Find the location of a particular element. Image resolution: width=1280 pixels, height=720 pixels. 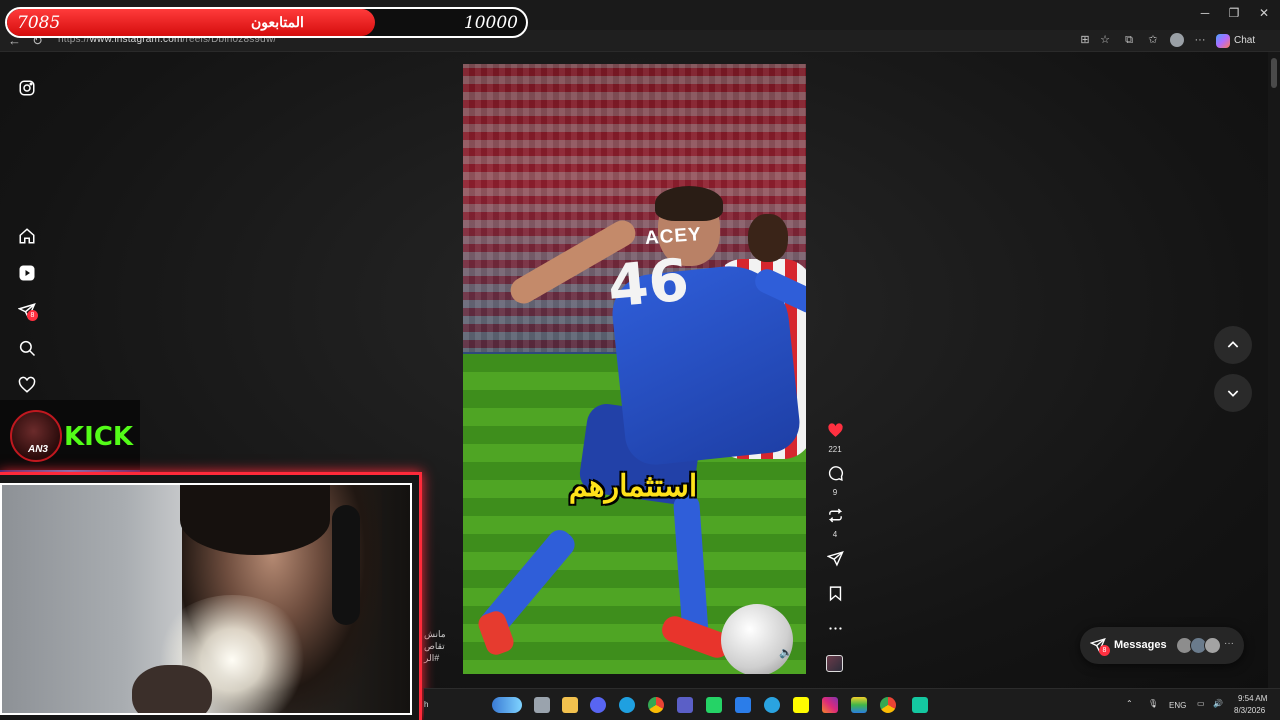

video-caption: استثمارهم is located at coordinates (633, 486).